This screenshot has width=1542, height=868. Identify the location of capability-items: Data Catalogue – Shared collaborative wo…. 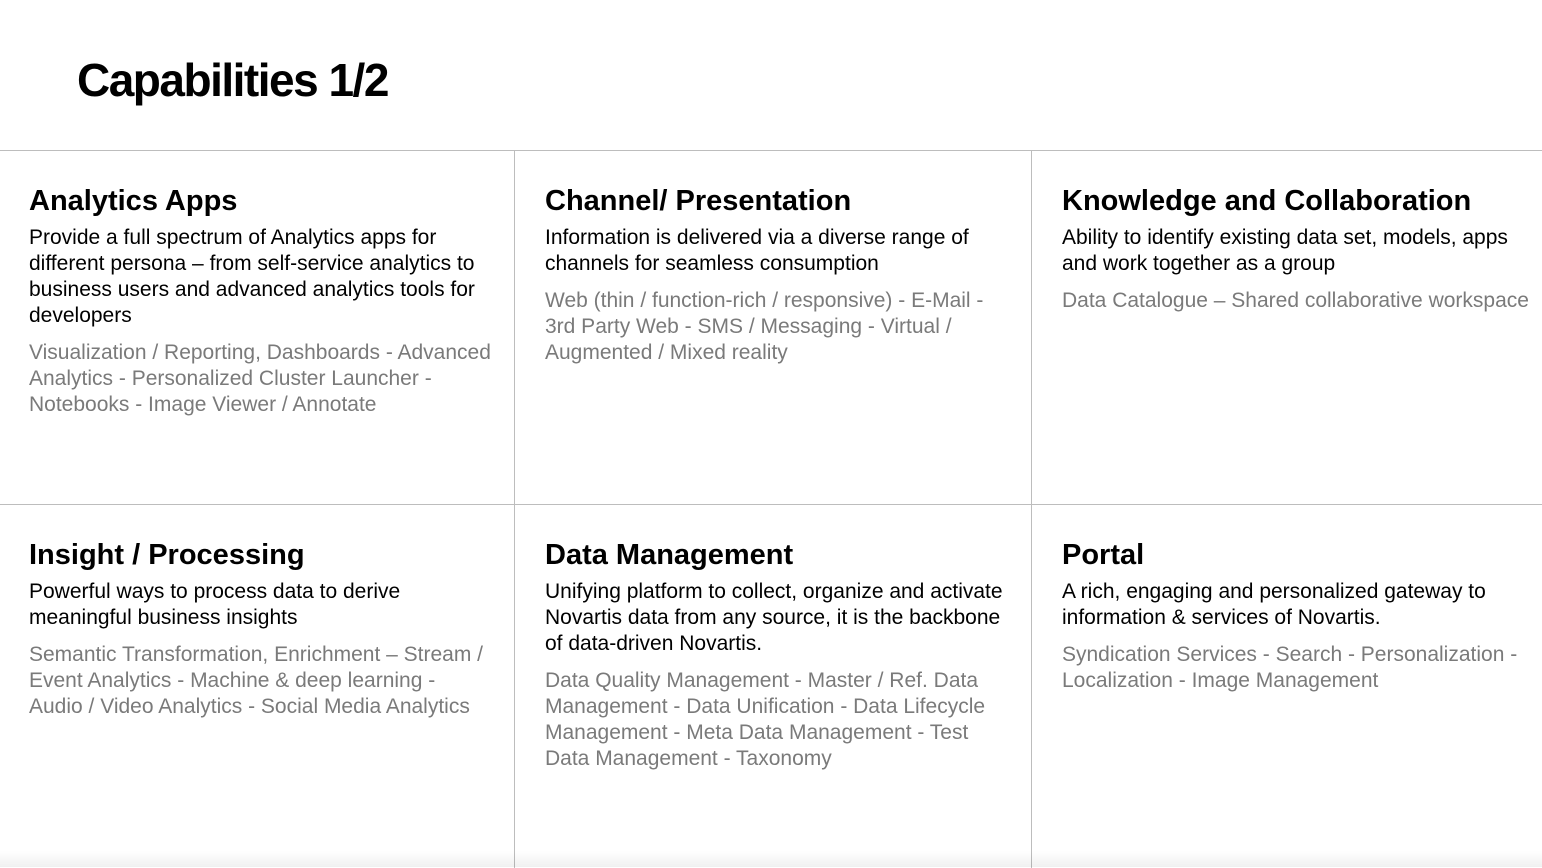
(1295, 300).